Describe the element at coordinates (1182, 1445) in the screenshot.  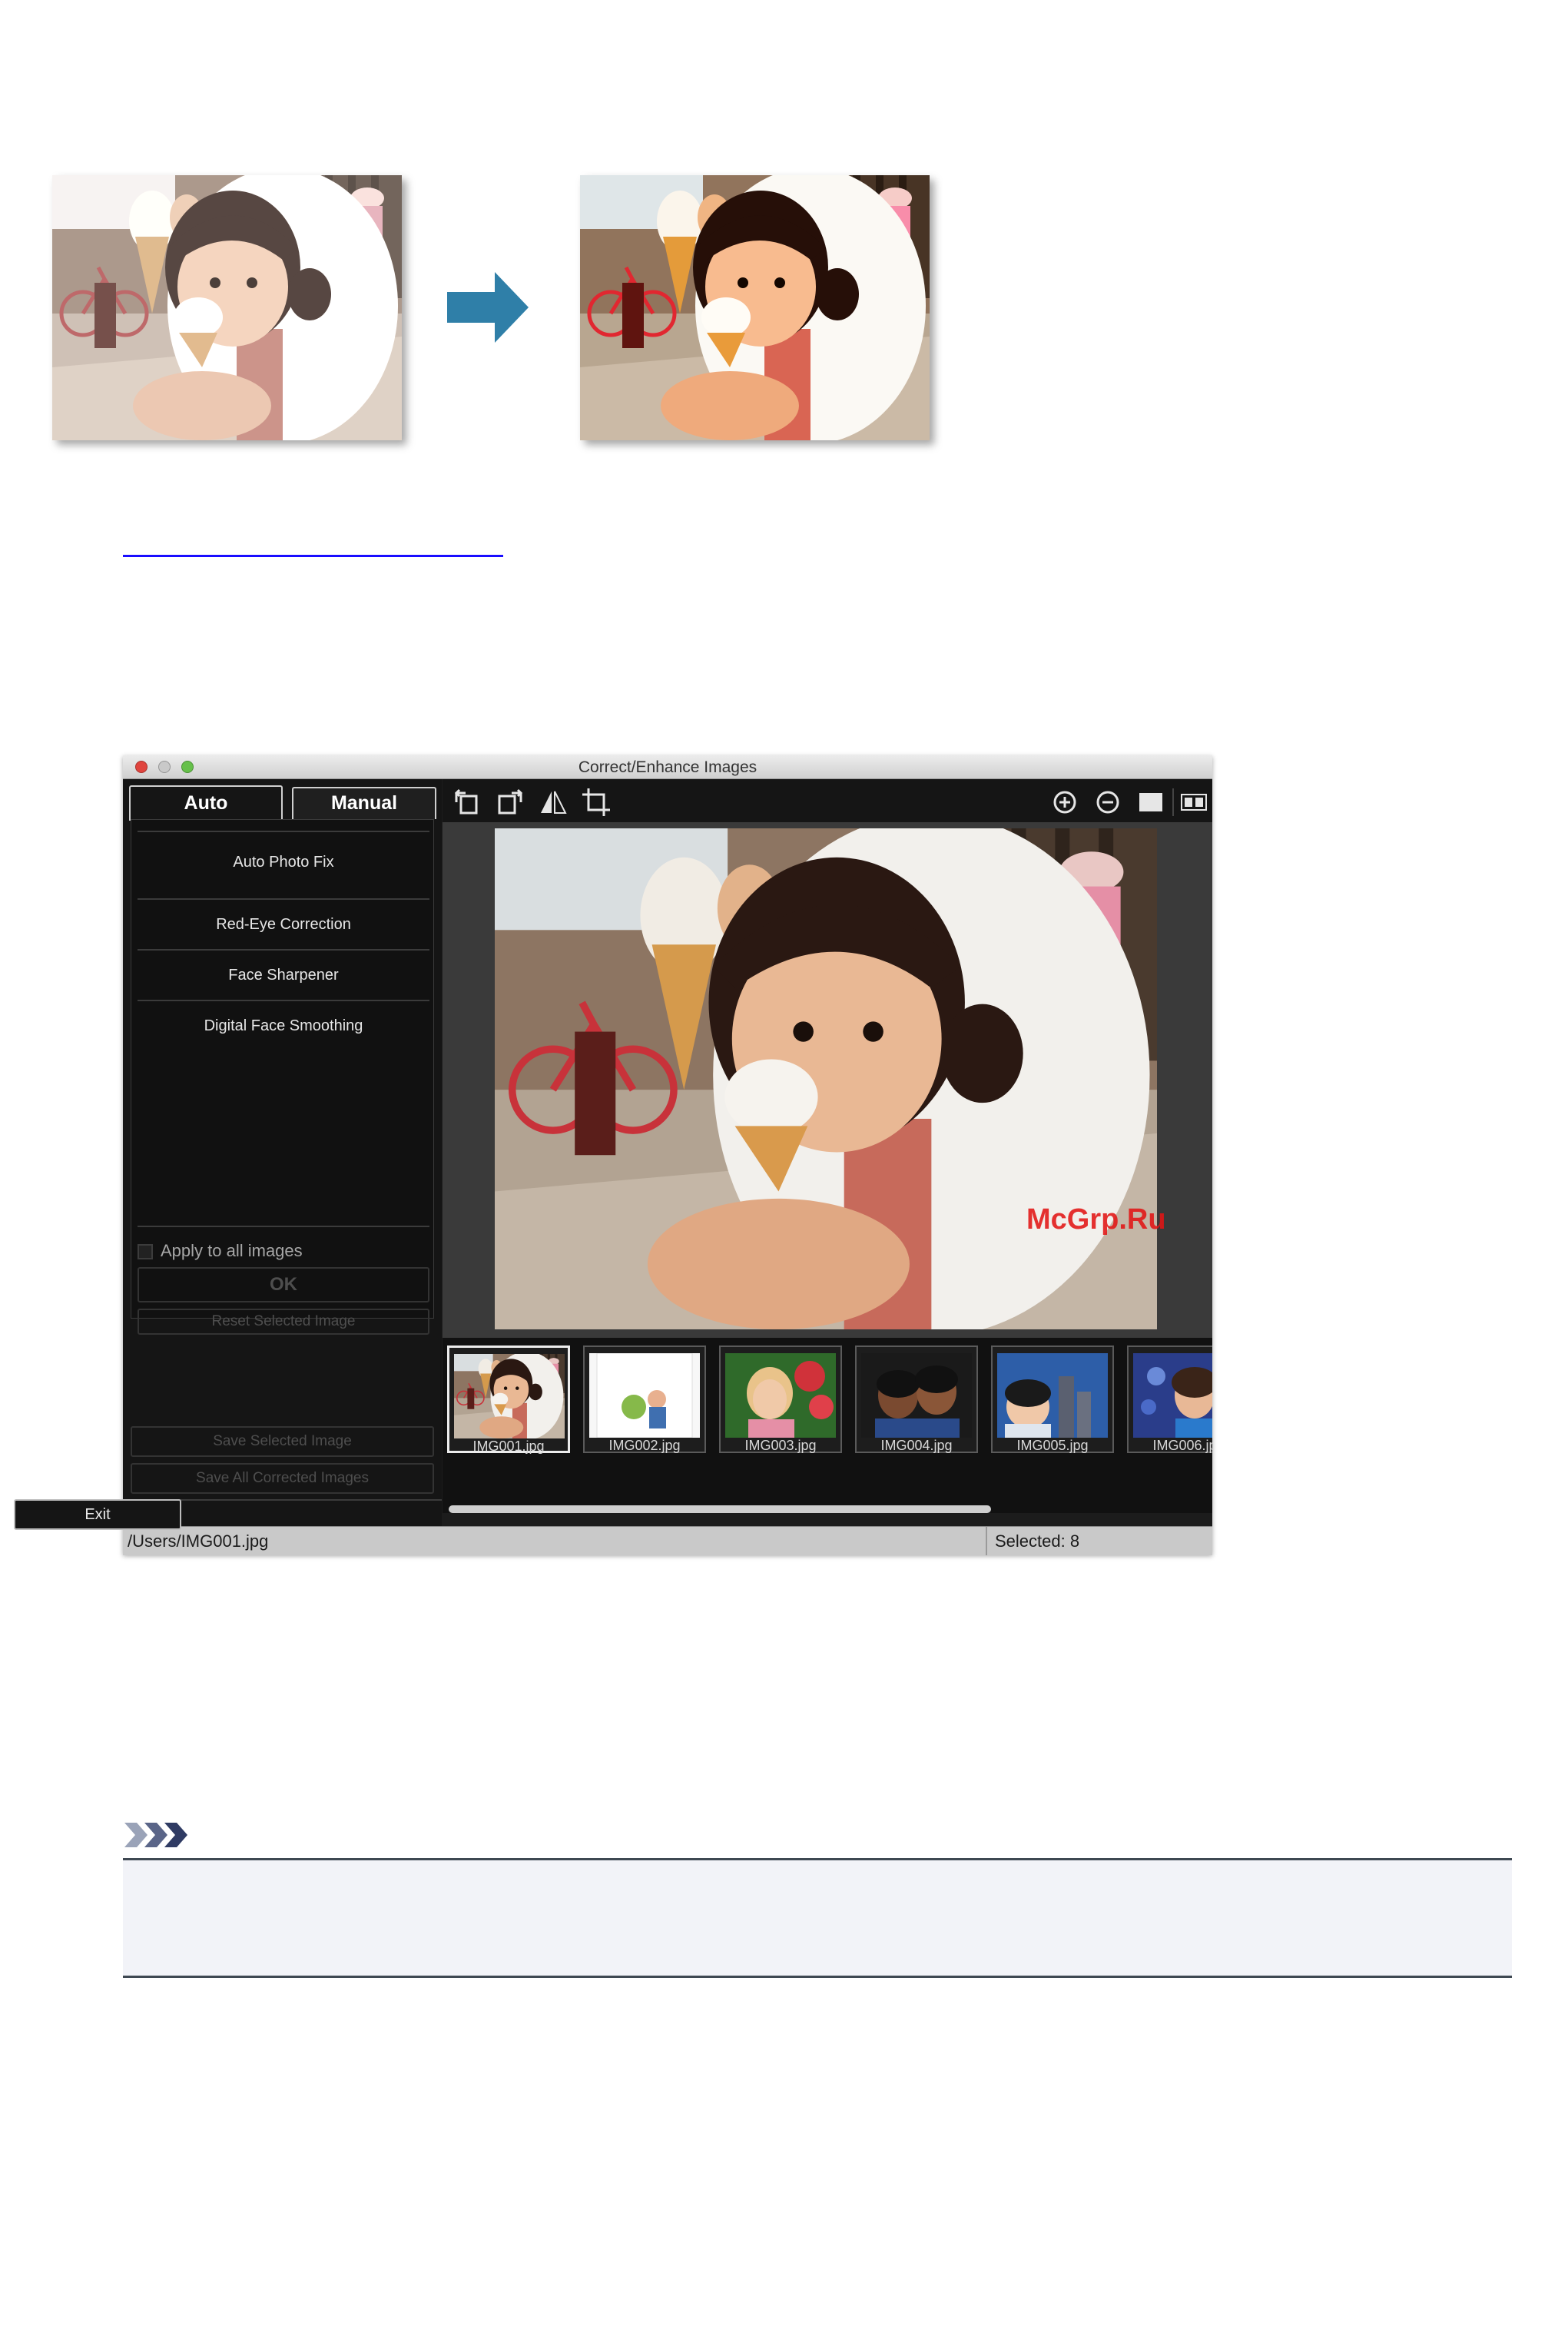
I see `thumbnail-label: IMG006.jpg` at that location.